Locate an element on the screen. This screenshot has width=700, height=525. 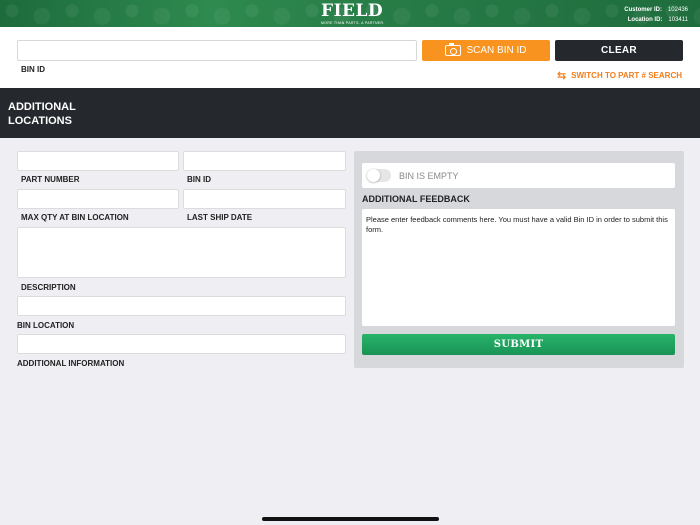
location-id-label: Location ID: is located at coordinates (645, 20).